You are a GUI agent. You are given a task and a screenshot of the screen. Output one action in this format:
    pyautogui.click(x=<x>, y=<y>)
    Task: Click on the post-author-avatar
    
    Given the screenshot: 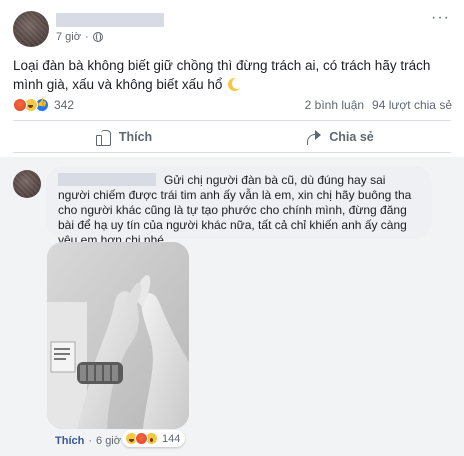 What is the action you would take?
    pyautogui.click(x=31, y=29)
    